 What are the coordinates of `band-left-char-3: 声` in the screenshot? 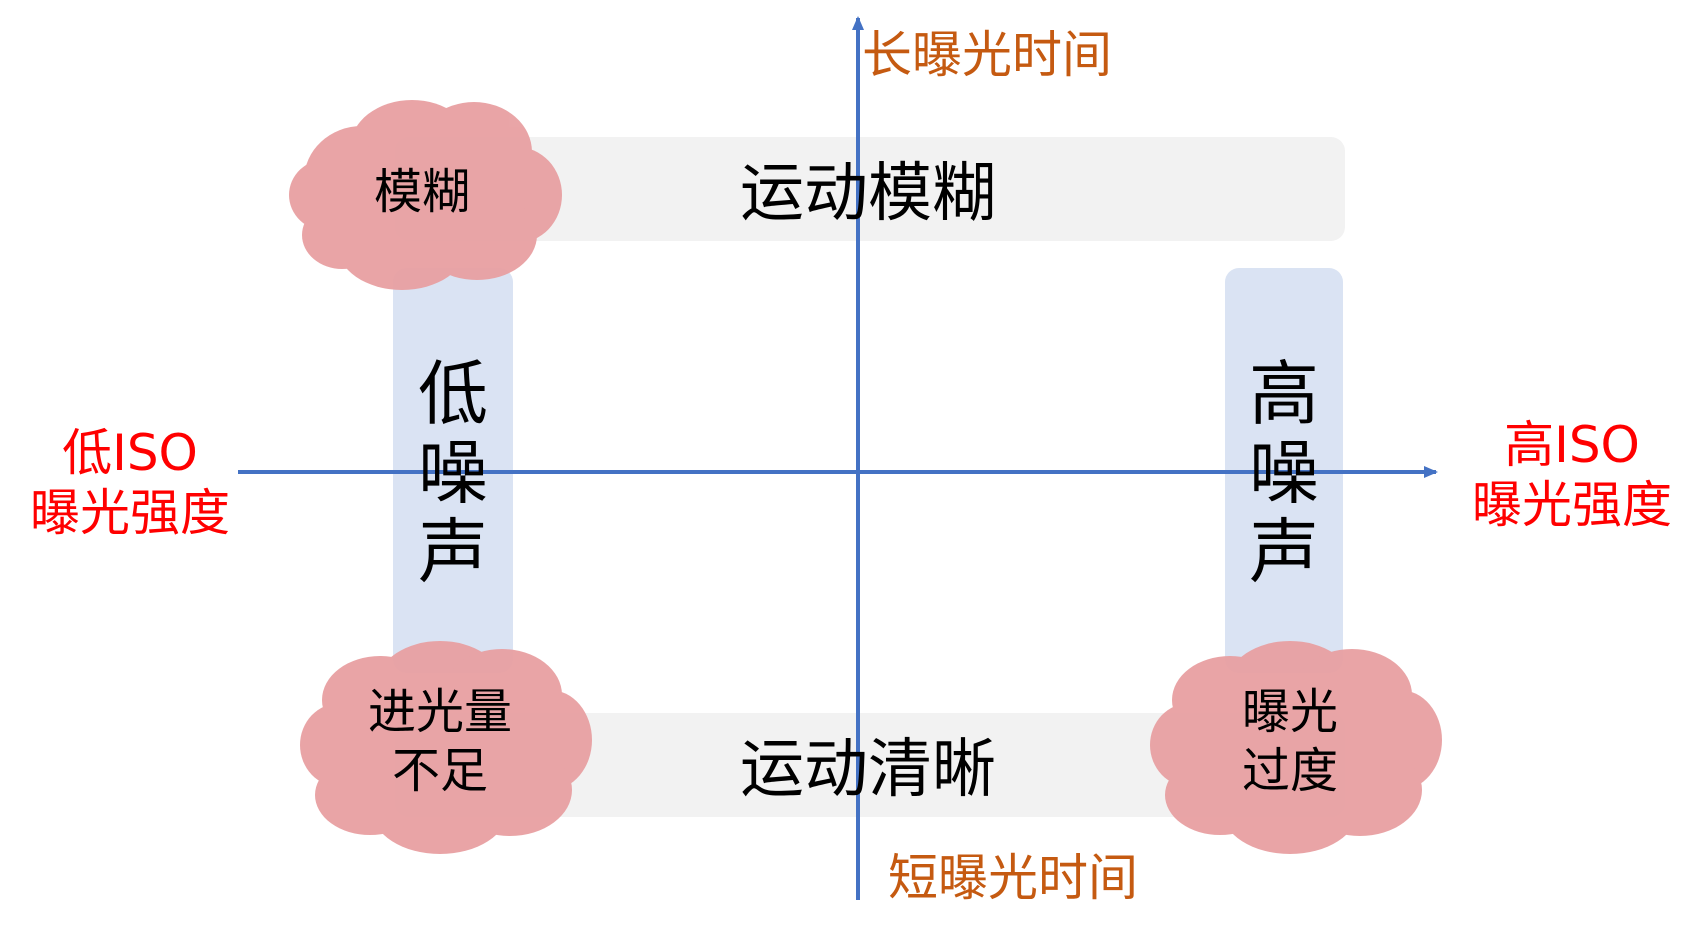 It's located at (453, 552).